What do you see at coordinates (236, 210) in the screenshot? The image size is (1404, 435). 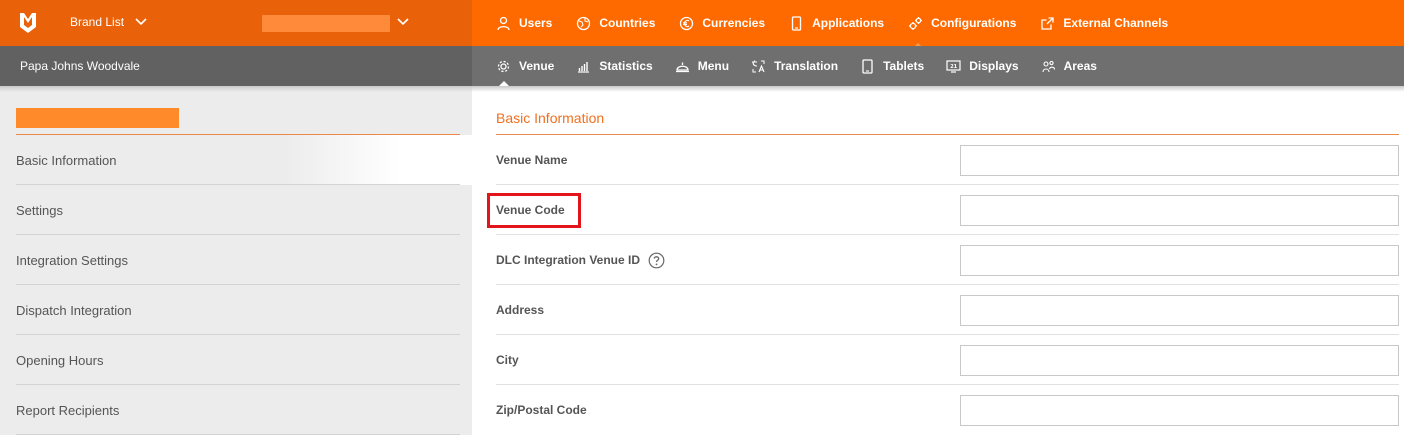 I see `sidebar-item-settings: Settings` at bounding box center [236, 210].